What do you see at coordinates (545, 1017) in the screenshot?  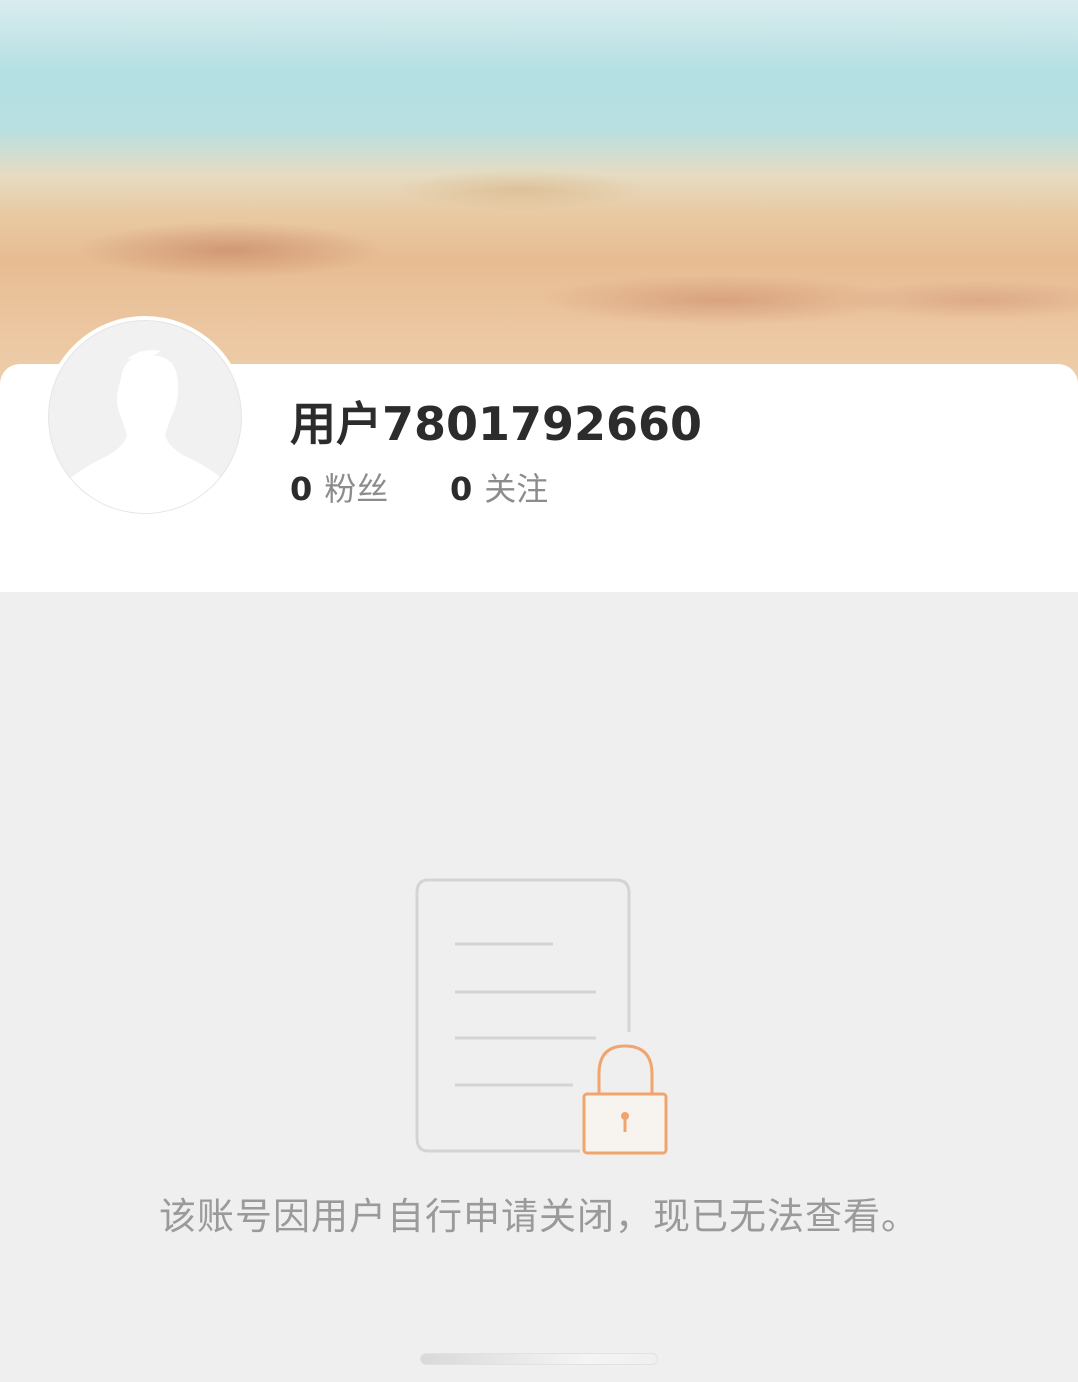 I see `locked-document-icon` at bounding box center [545, 1017].